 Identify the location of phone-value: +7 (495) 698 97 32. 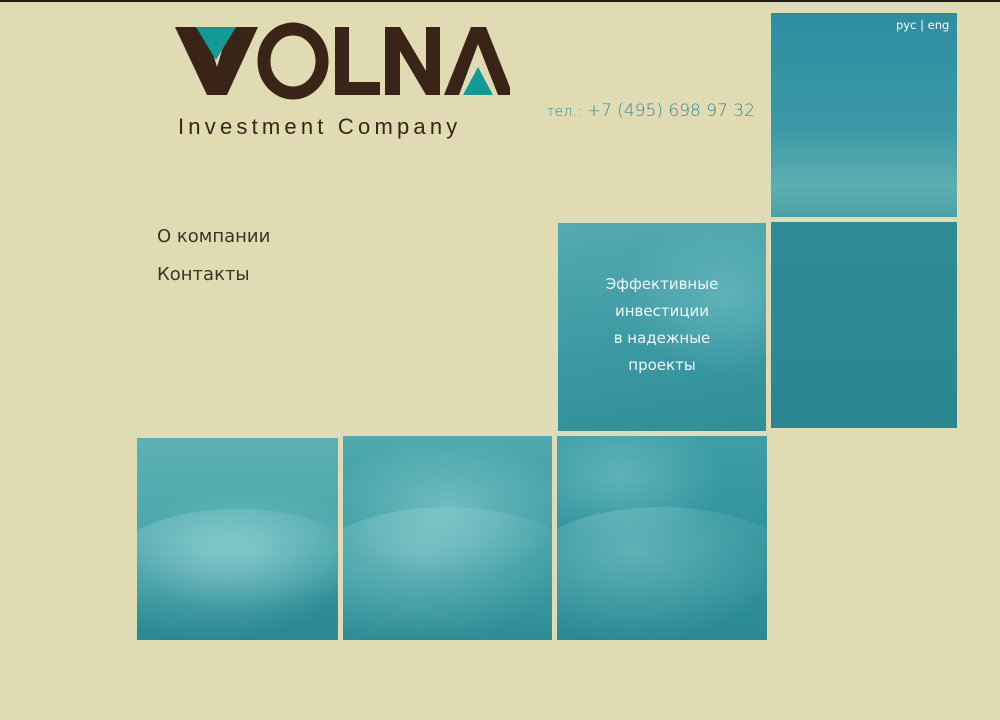
(670, 111).